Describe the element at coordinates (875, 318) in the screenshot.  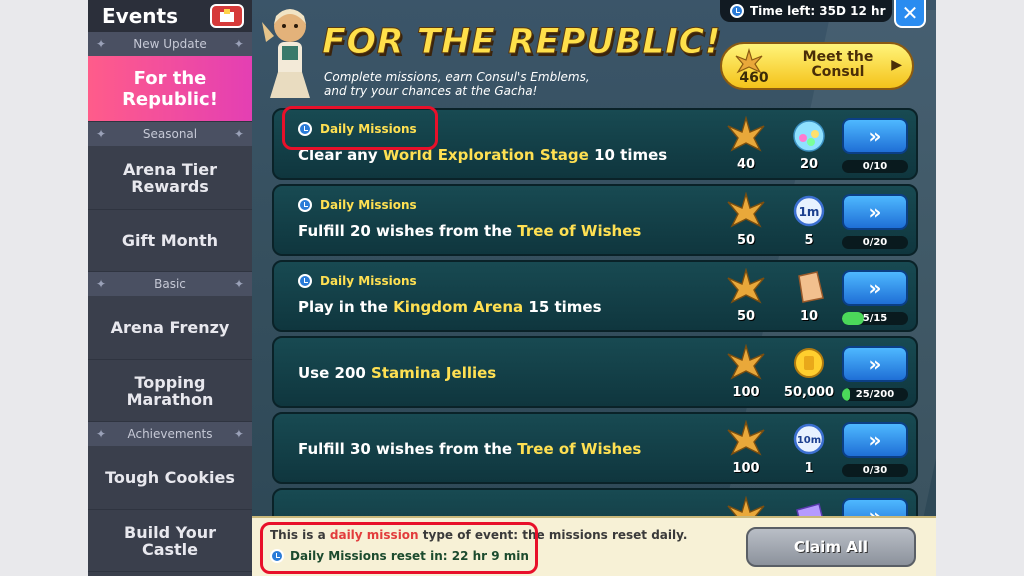
I see `mission-progress-bar: 5/15` at that location.